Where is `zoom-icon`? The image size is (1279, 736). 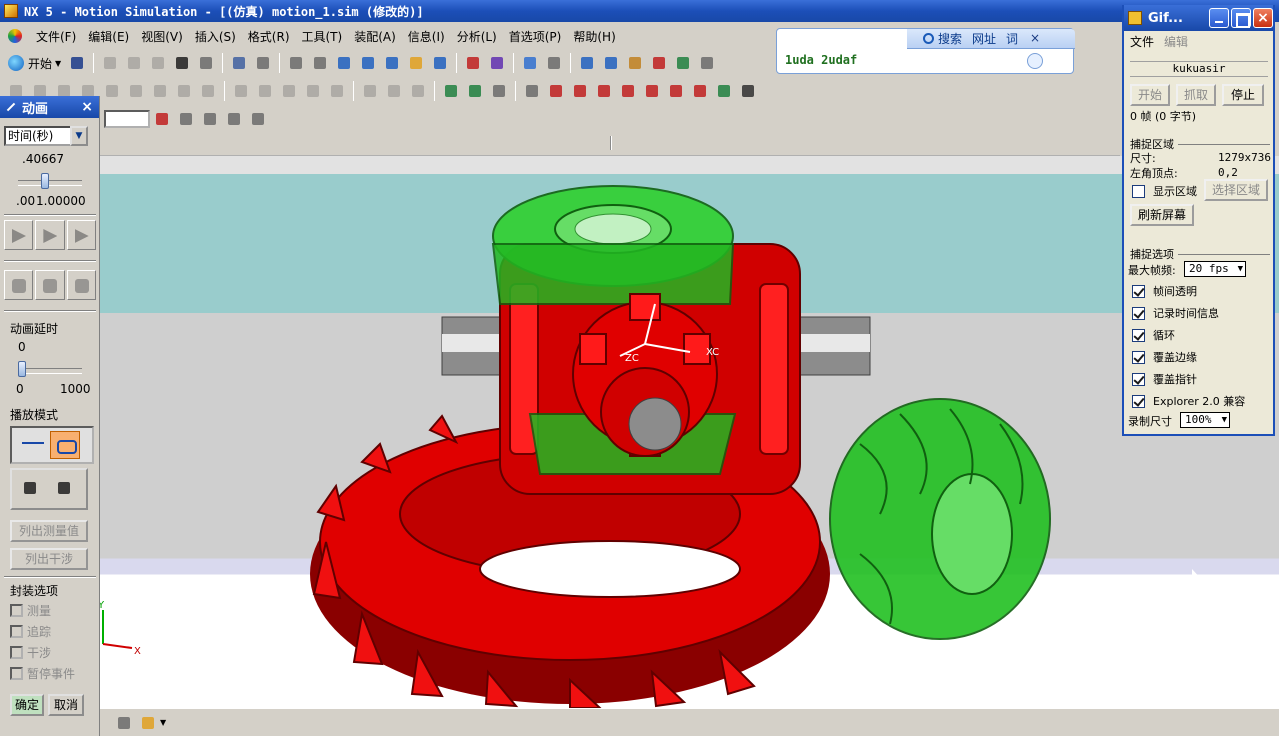
zoom-icon is located at coordinates (368, 63).